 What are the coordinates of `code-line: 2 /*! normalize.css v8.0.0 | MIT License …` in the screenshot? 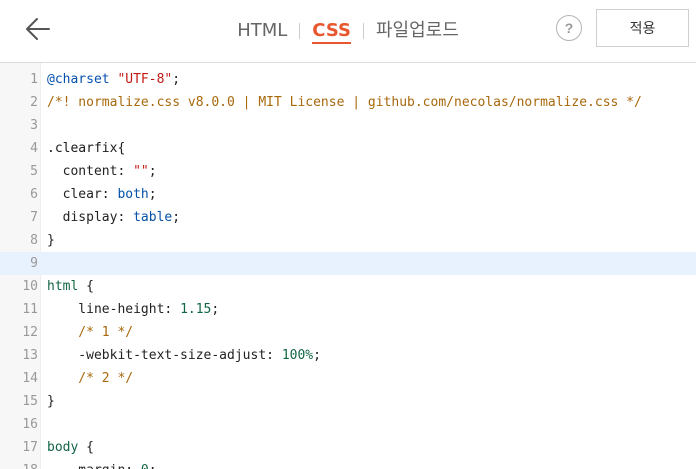 It's located at (348, 102).